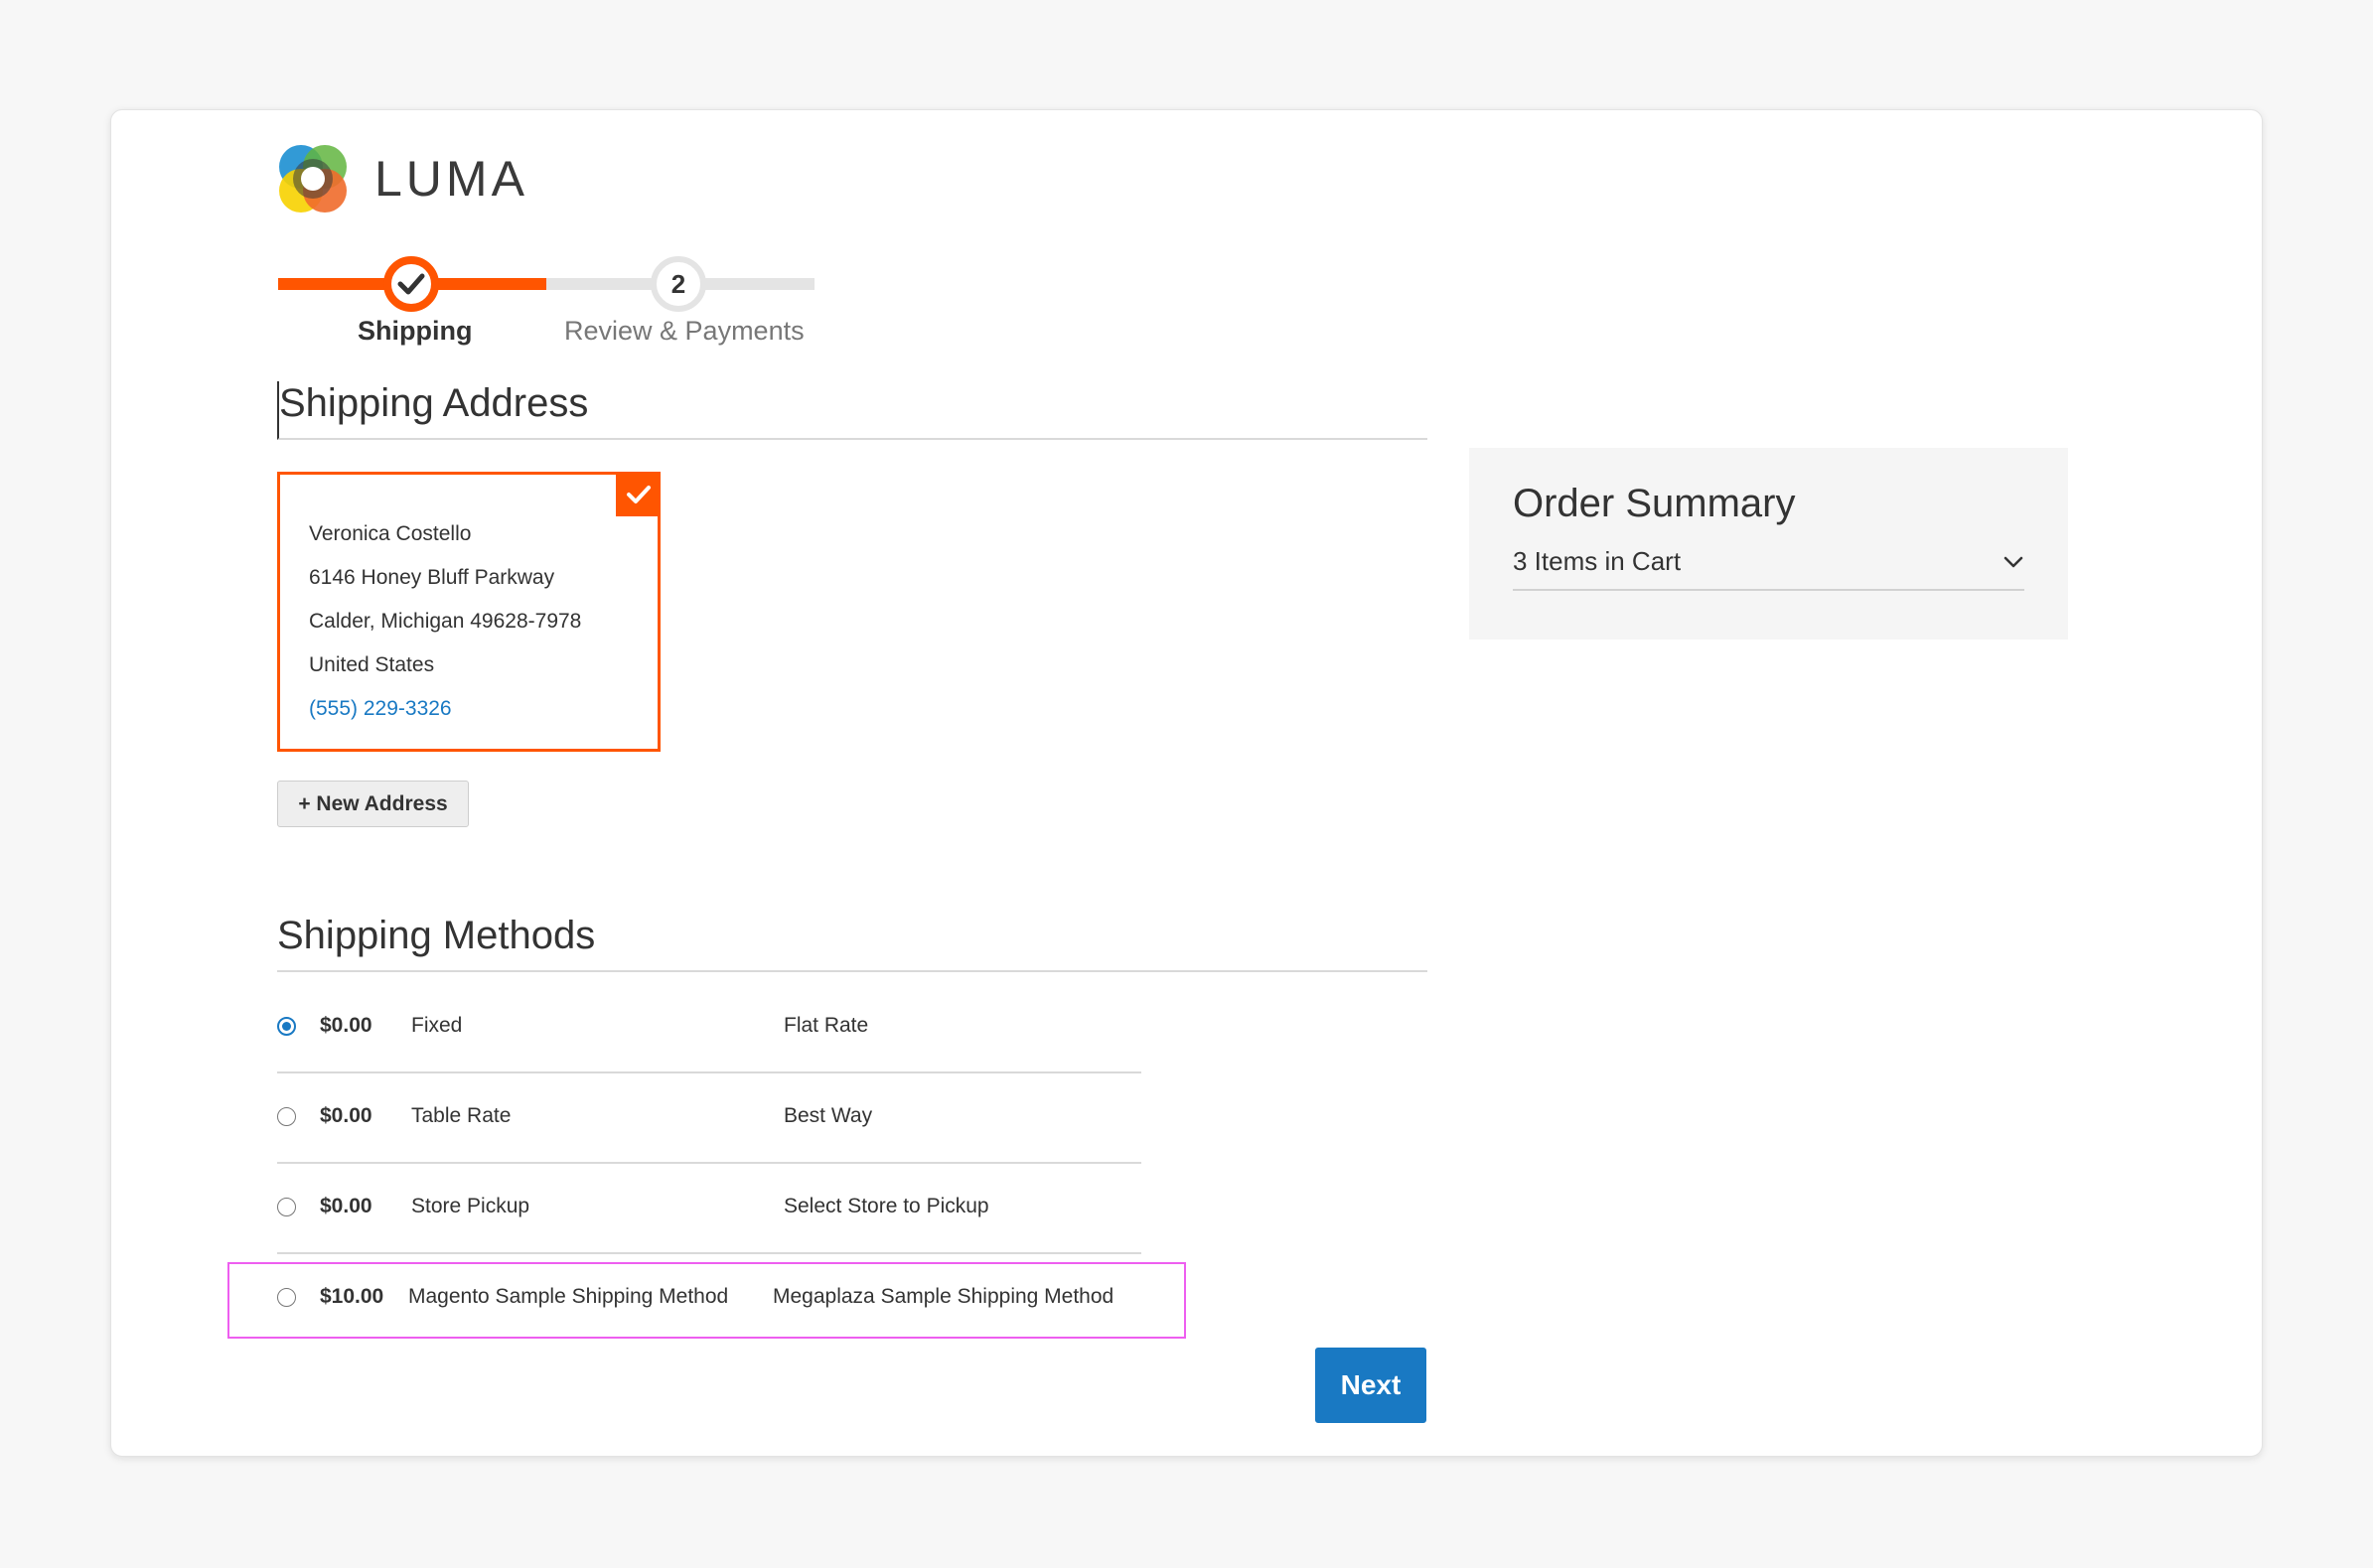  Describe the element at coordinates (470, 1206) in the screenshot. I see `shipping-method-carrier: Store Pickup` at that location.